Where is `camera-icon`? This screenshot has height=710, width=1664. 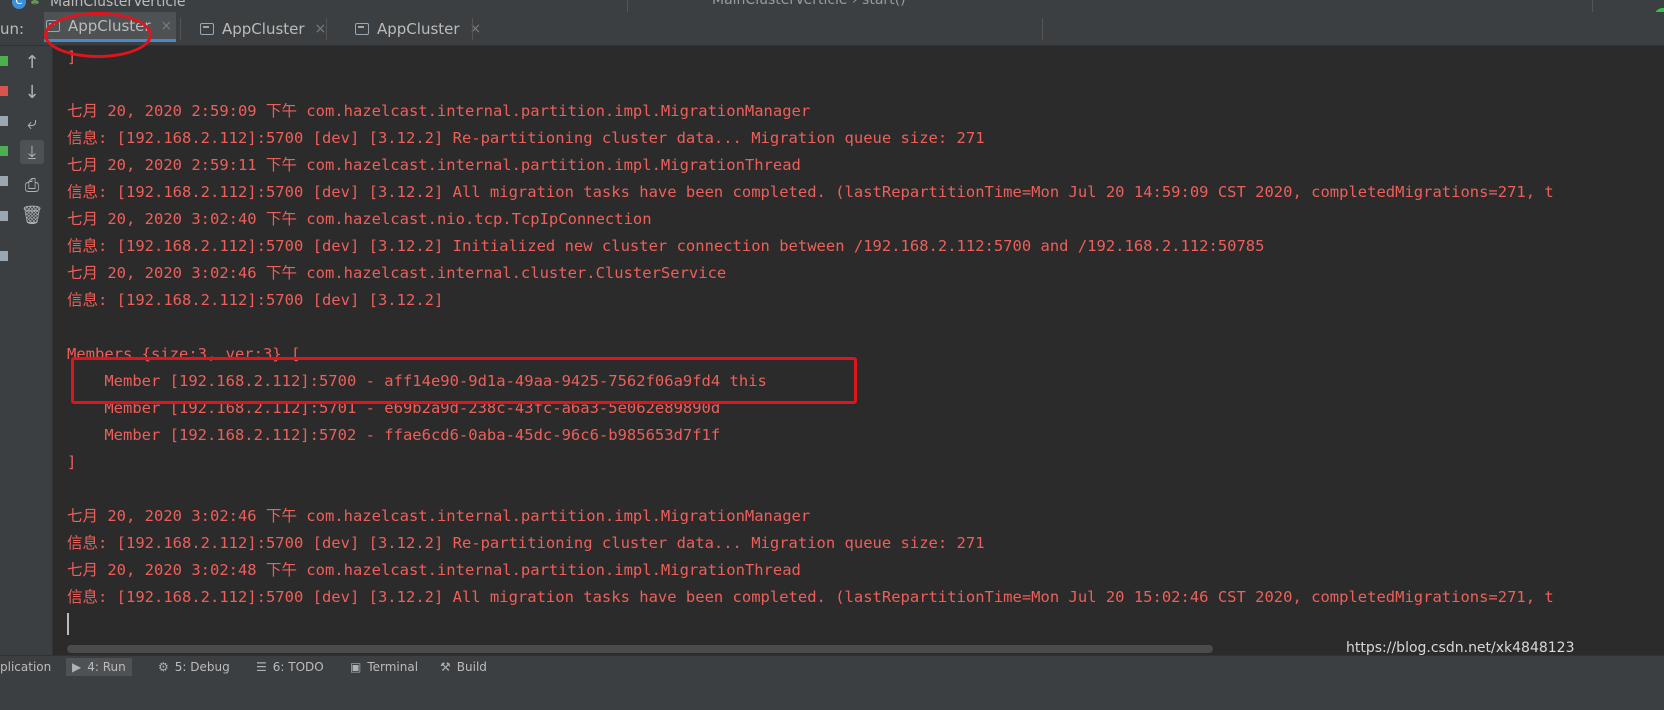
camera-icon is located at coordinates (4, 121).